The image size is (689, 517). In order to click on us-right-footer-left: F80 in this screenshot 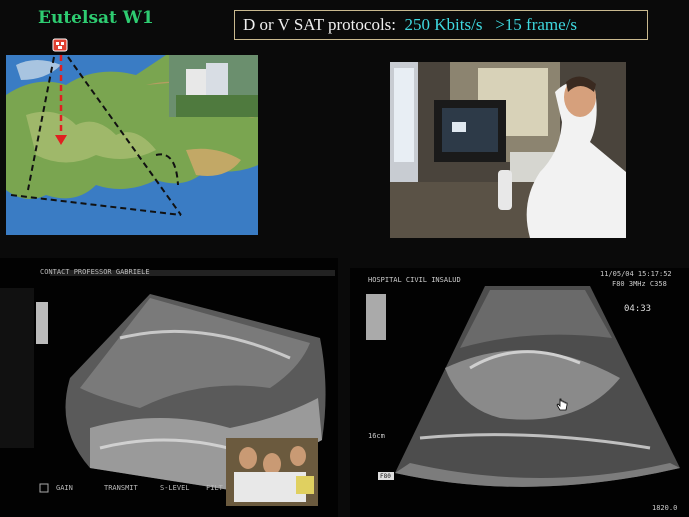, I will do `click(385, 476)`.